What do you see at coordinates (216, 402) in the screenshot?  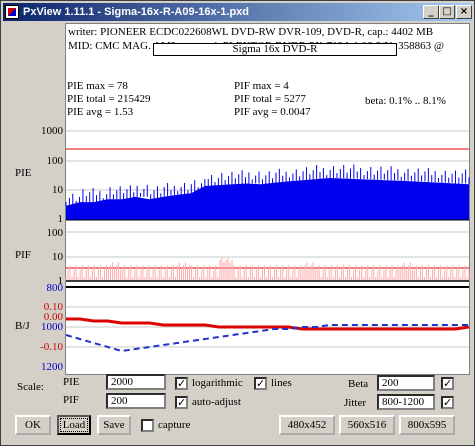 I see `auto-adjust-label: auto-adjust` at bounding box center [216, 402].